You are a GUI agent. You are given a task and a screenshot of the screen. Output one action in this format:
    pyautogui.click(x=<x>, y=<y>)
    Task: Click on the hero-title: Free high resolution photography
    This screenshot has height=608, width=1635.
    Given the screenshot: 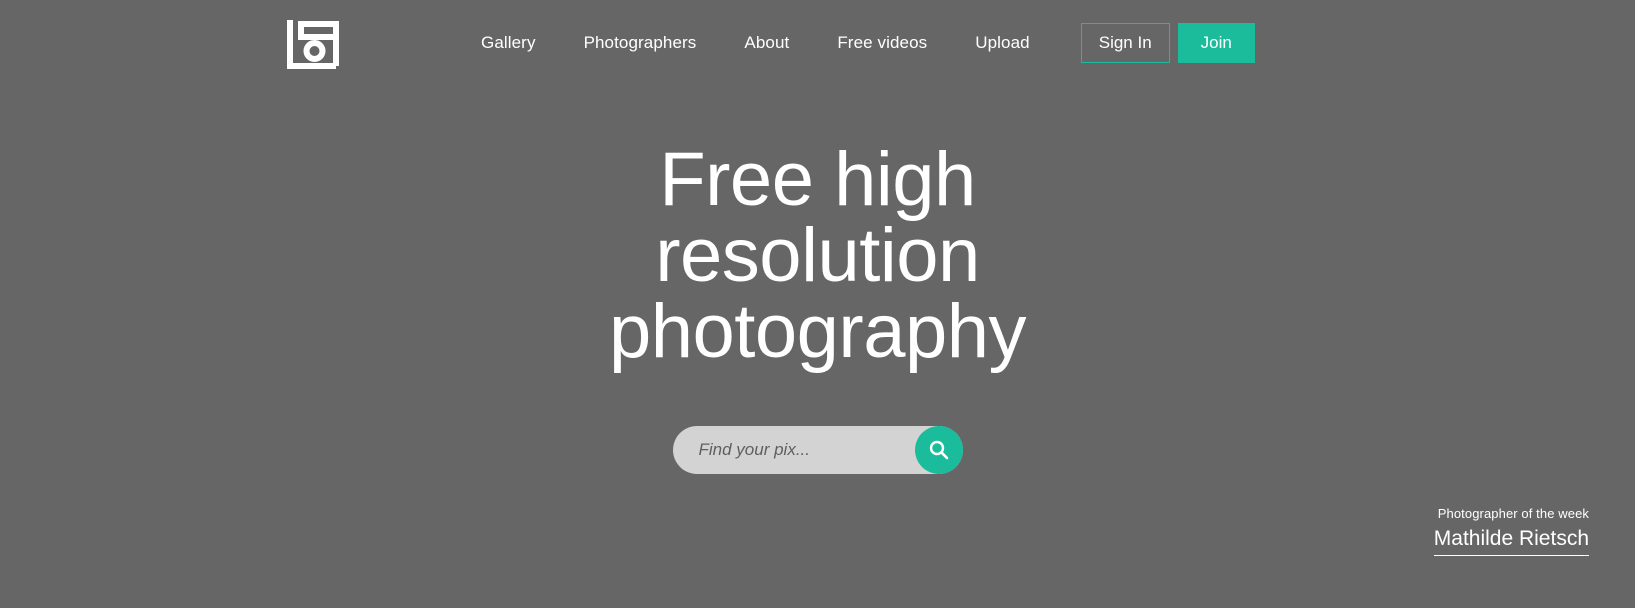 What is the action you would take?
    pyautogui.click(x=818, y=256)
    